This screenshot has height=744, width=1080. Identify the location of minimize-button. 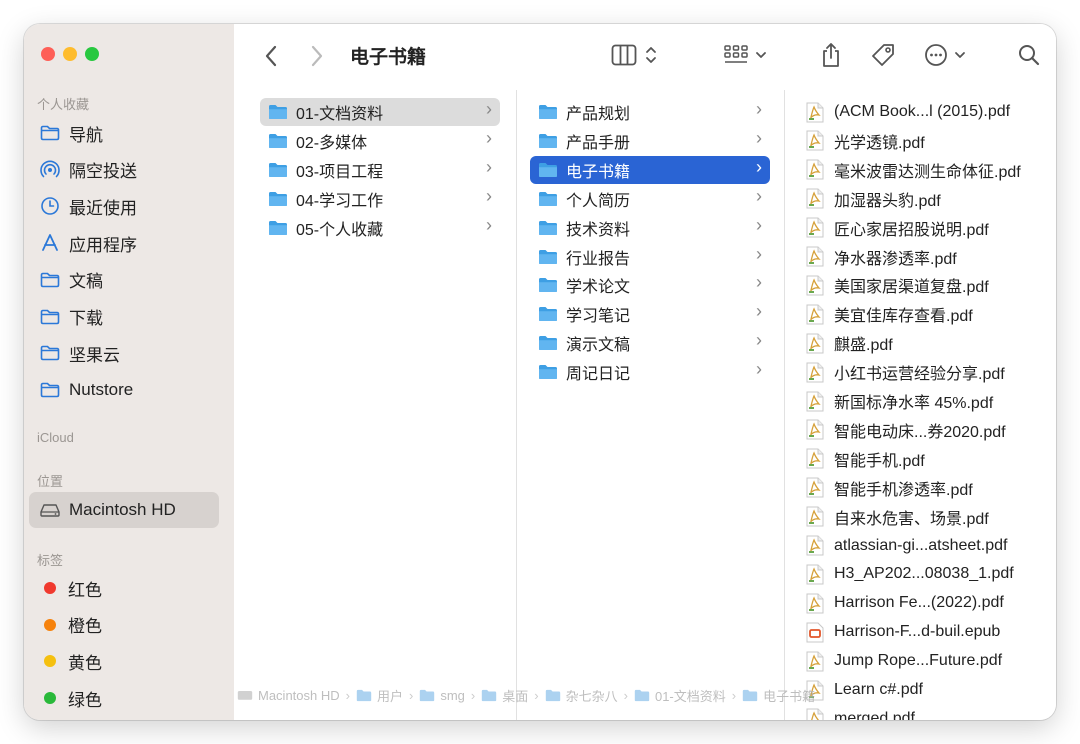
(70, 54).